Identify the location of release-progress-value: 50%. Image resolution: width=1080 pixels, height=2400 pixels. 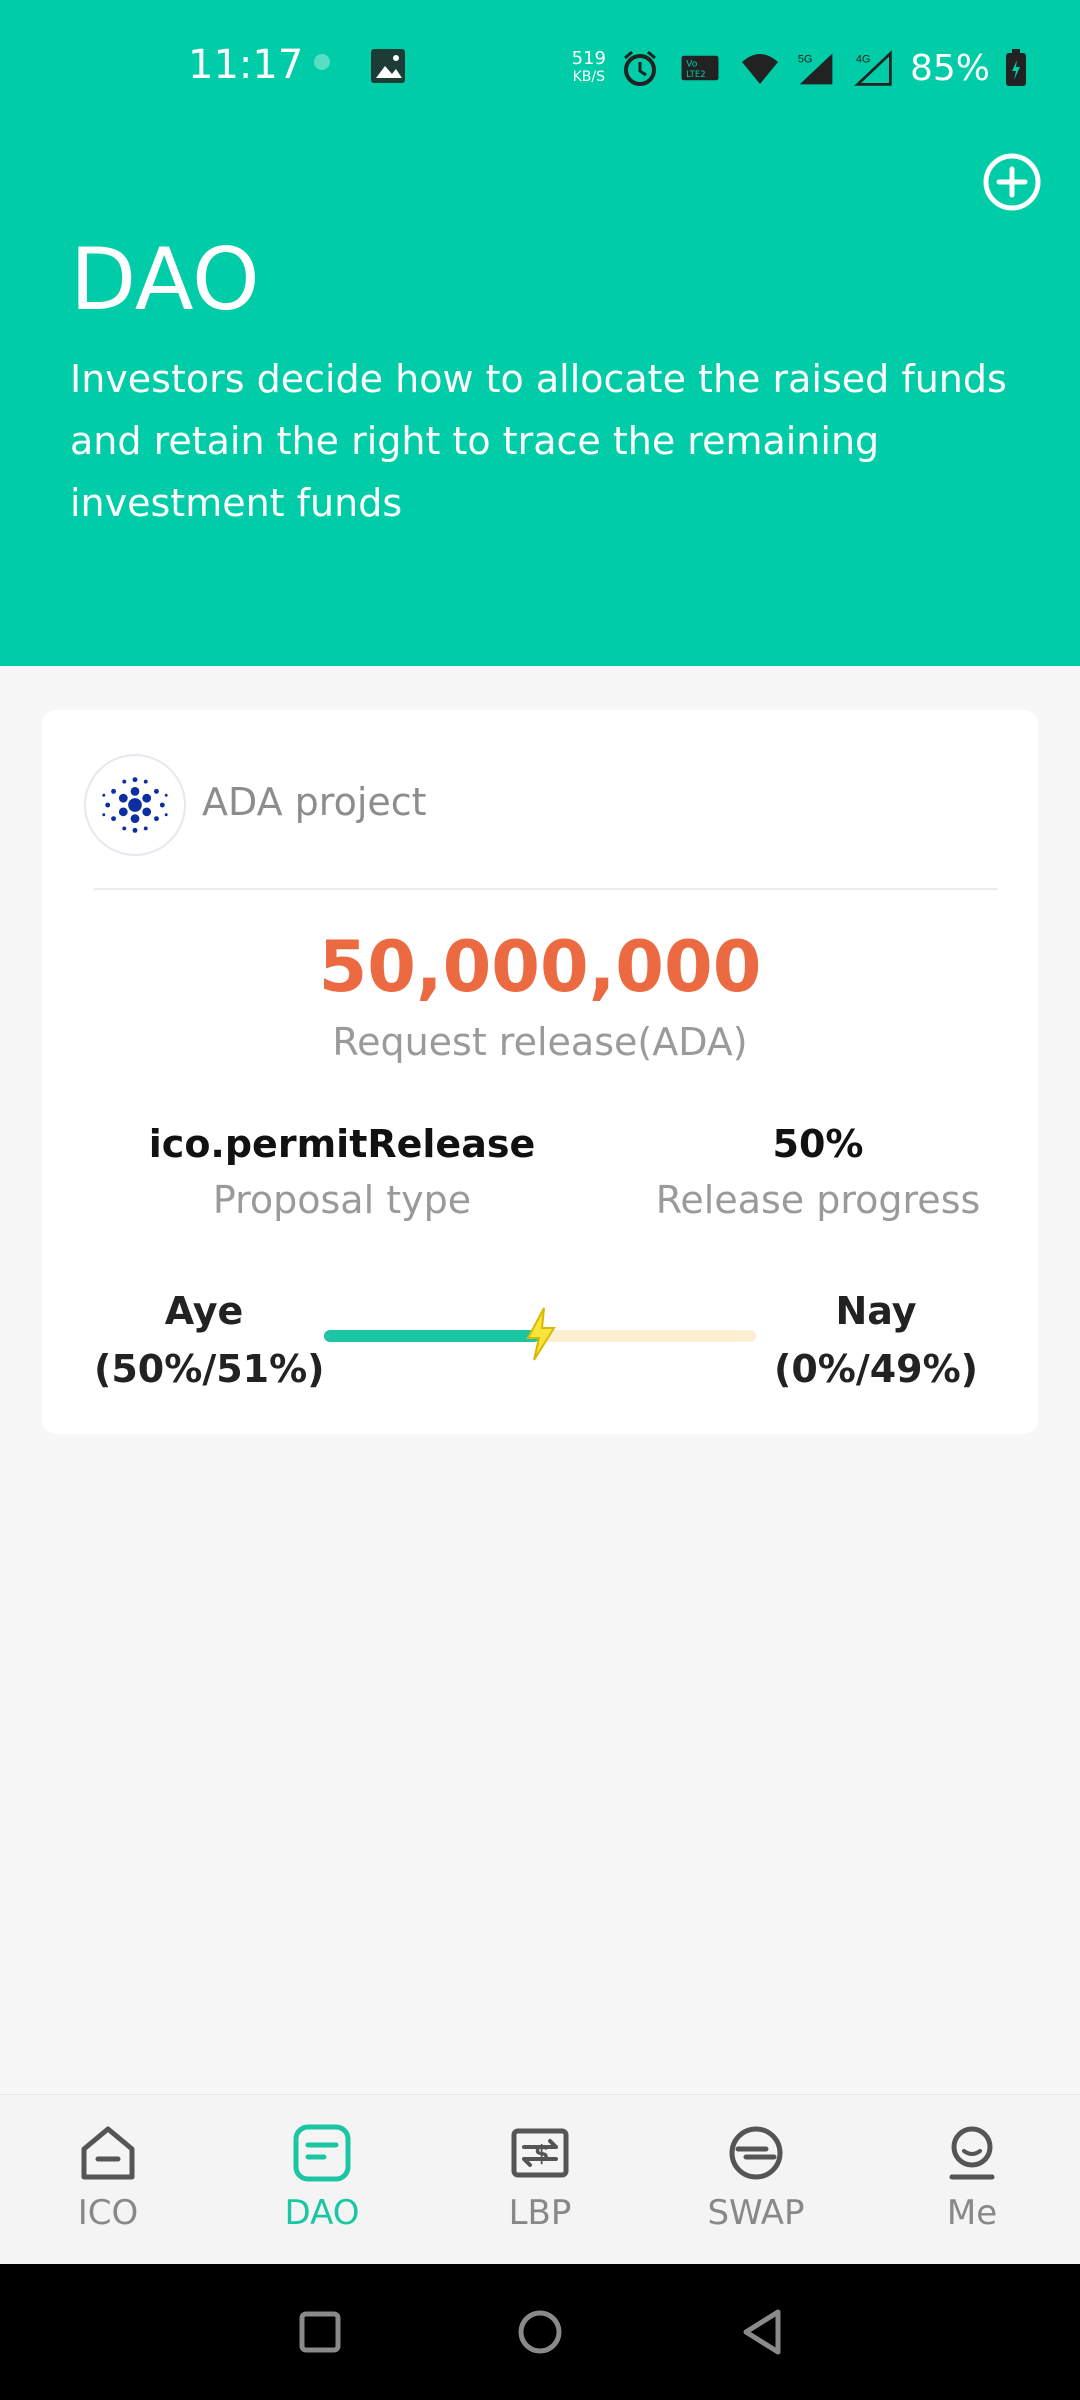
(818, 1144).